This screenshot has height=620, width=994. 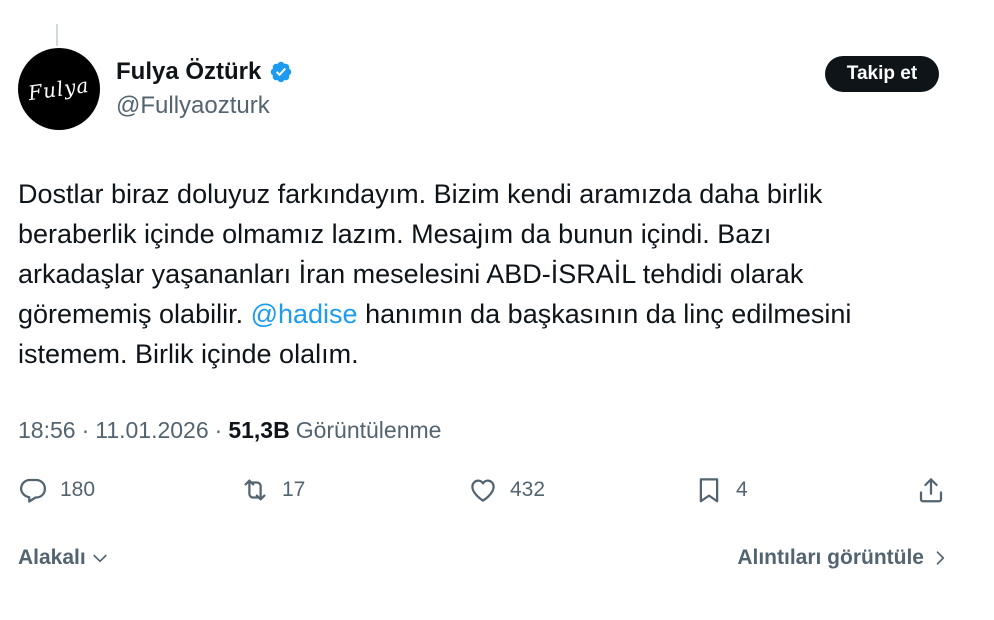 What do you see at coordinates (506, 490) in the screenshot?
I see `like-button: 432` at bounding box center [506, 490].